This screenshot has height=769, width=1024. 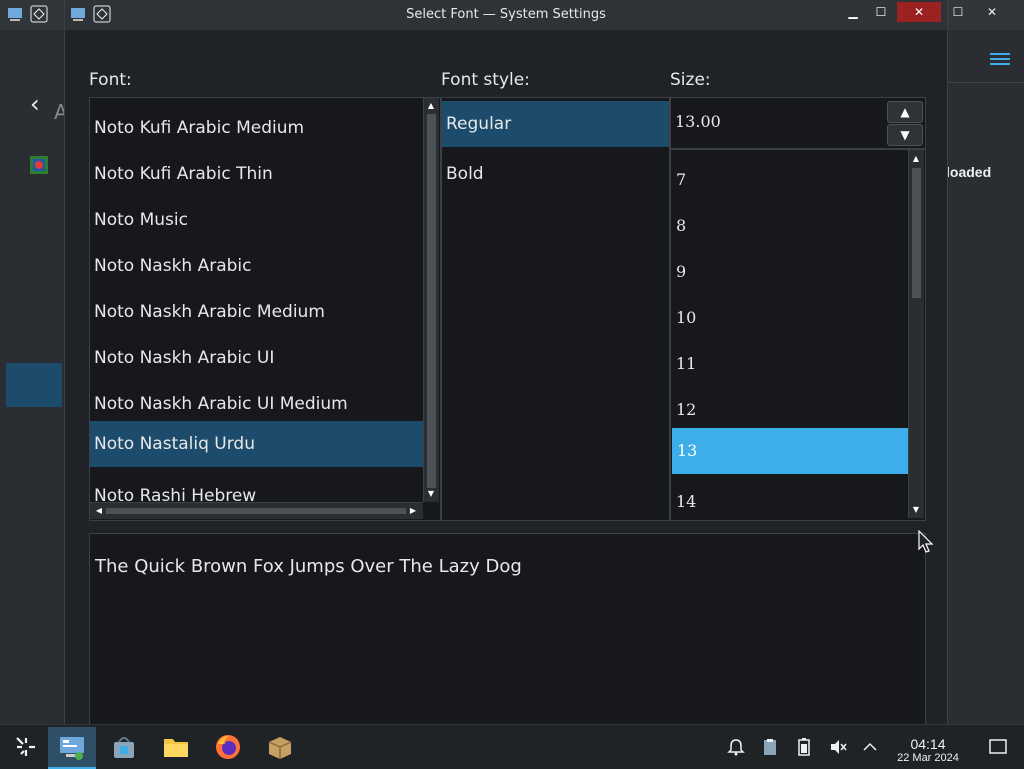 What do you see at coordinates (881, 12) in the screenshot?
I see `maximize-button: ☐` at bounding box center [881, 12].